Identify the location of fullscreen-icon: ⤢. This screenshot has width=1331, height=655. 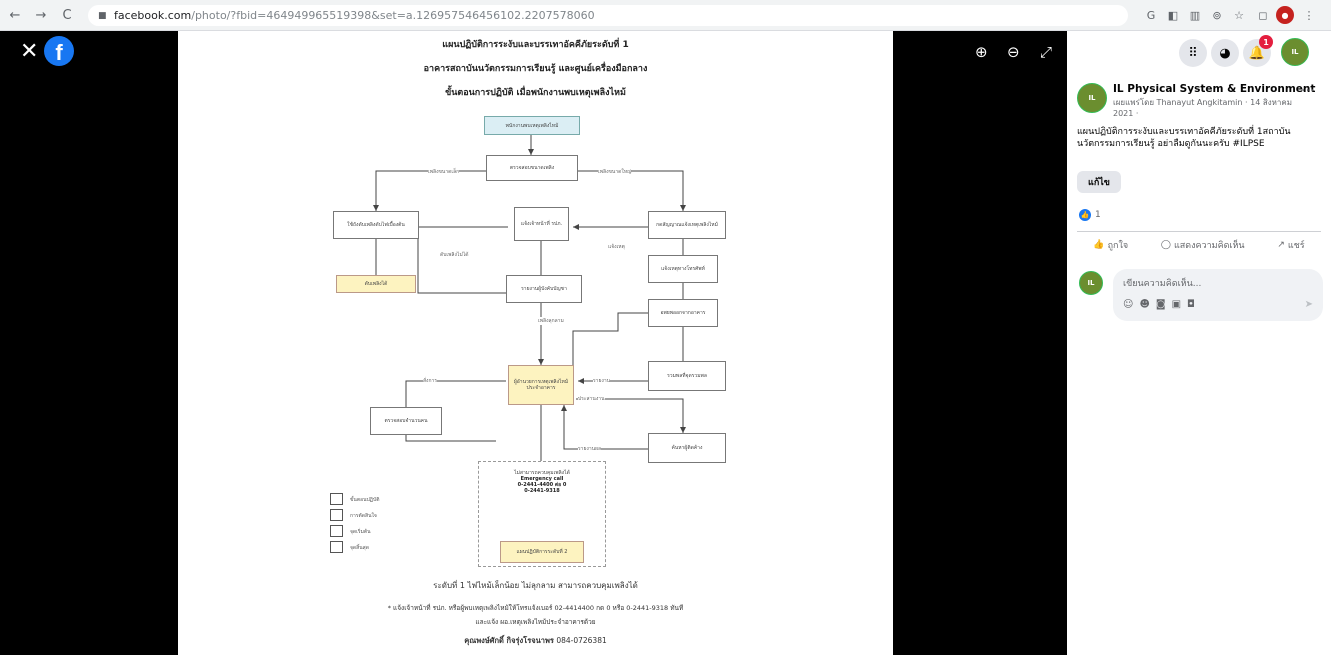
(1046, 52).